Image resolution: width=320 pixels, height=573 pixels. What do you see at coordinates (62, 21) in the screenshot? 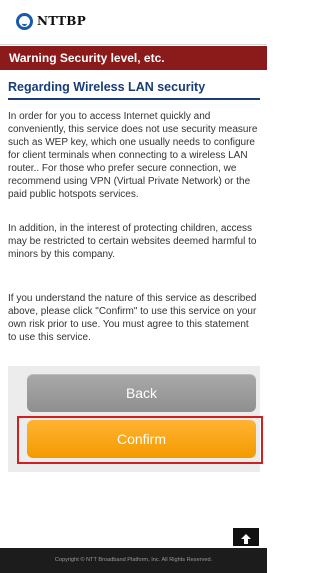
I see `logo-text: NTTBP` at bounding box center [62, 21].